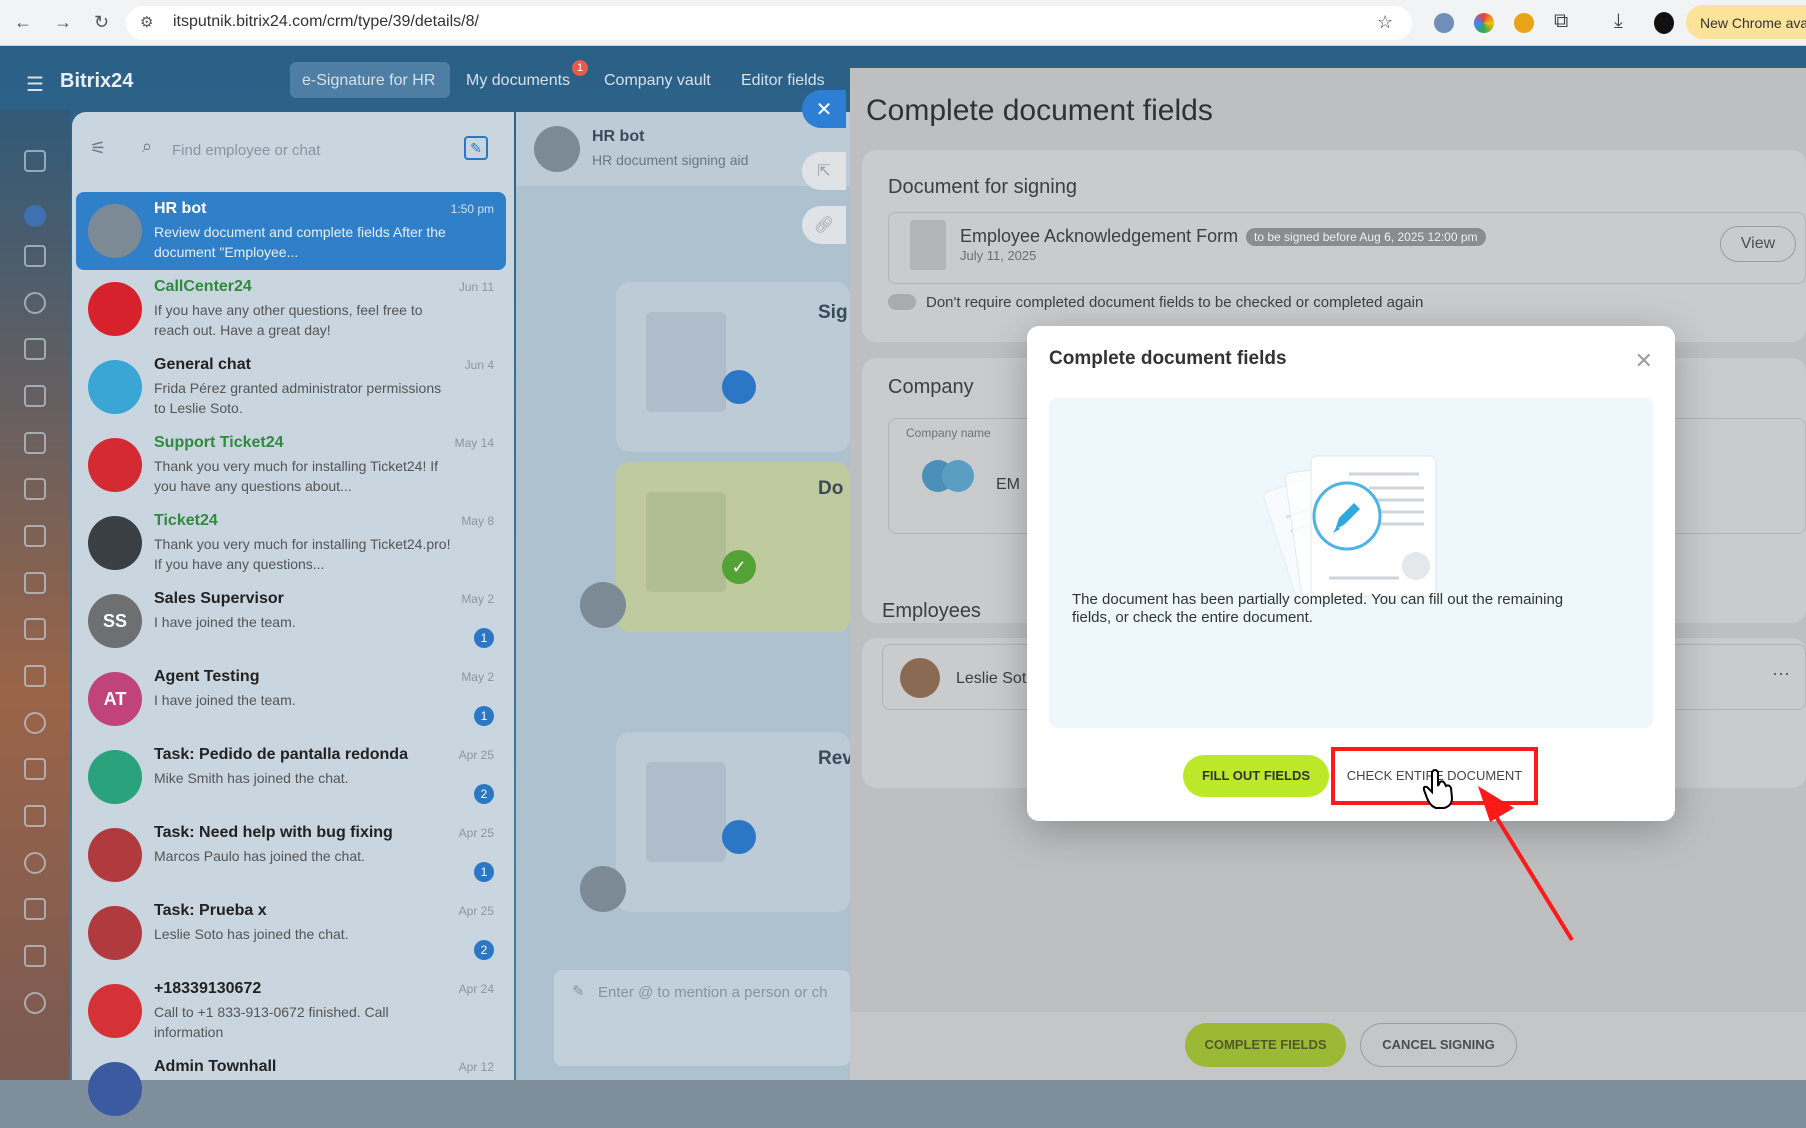 This screenshot has width=1806, height=1128. Describe the element at coordinates (35, 303) in the screenshot. I see `crm-icon` at that location.